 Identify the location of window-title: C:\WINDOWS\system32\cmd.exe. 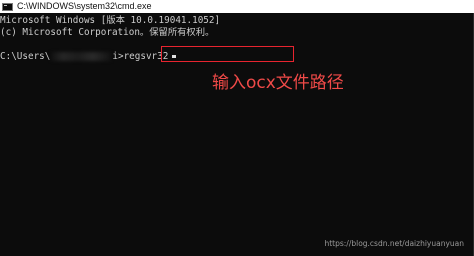
(84, 6).